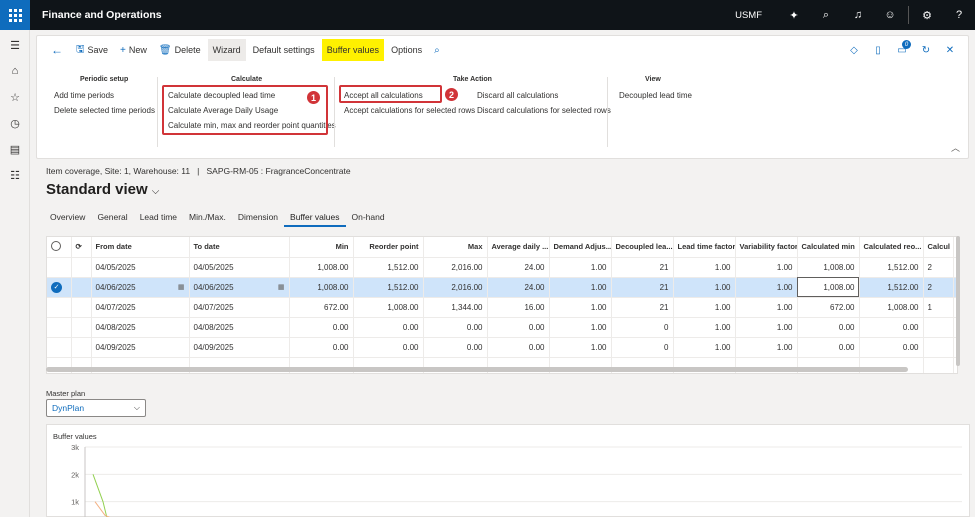 The height and width of the screenshot is (517, 975). What do you see at coordinates (794, 15) in the screenshot?
I see `copilot-icon: ✦` at bounding box center [794, 15].